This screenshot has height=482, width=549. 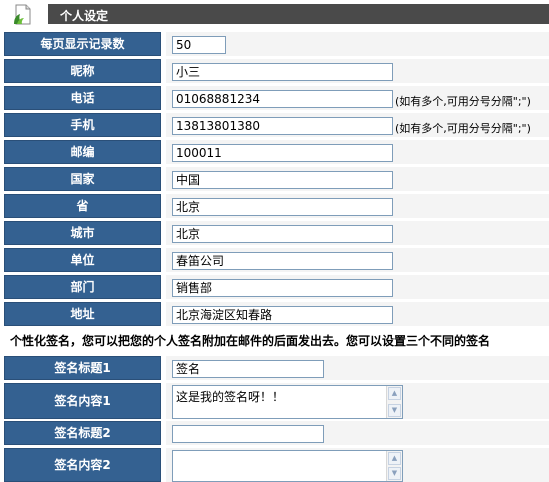 I want to click on row-zipcode: 邮编 100011, so click(x=274, y=152).